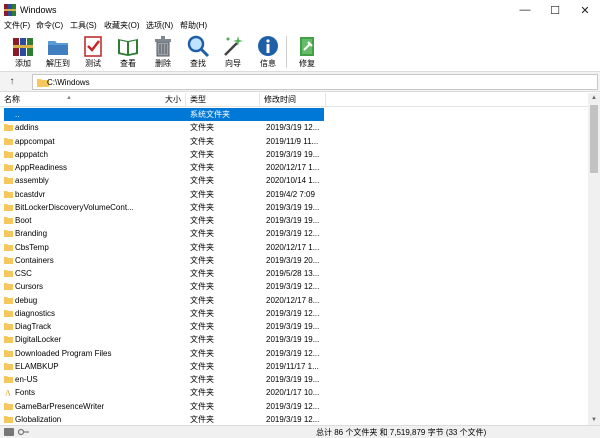  Describe the element at coordinates (293, 100) in the screenshot. I see `column-header-modified: 修改时间` at that location.